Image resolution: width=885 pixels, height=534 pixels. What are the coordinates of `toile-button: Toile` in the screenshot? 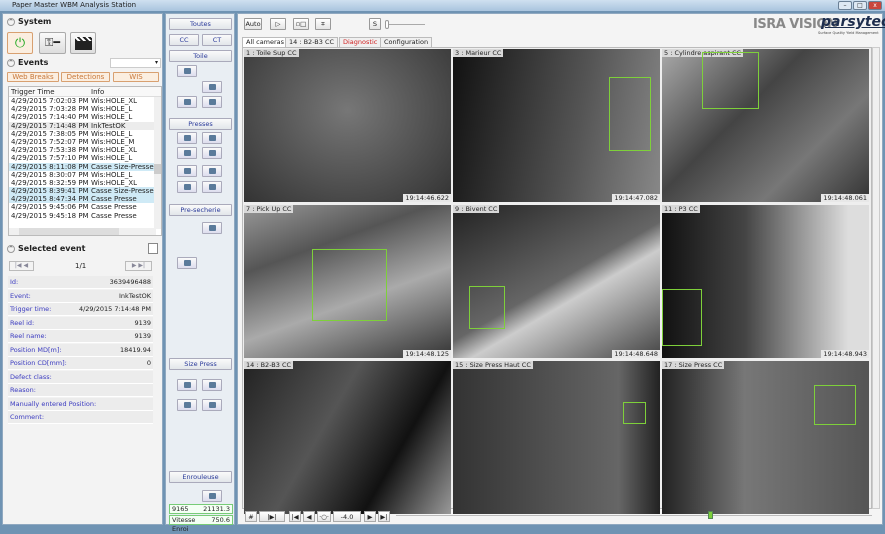 It's located at (200, 56).